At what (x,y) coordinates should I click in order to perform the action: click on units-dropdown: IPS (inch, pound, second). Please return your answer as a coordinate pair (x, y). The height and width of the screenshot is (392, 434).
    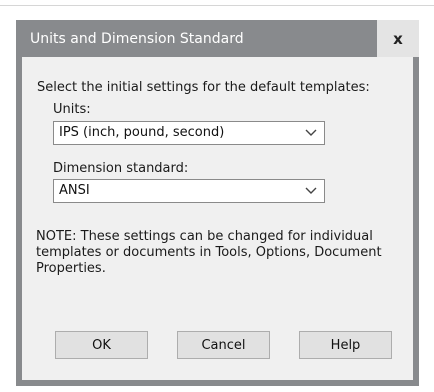
    Looking at the image, I should click on (189, 133).